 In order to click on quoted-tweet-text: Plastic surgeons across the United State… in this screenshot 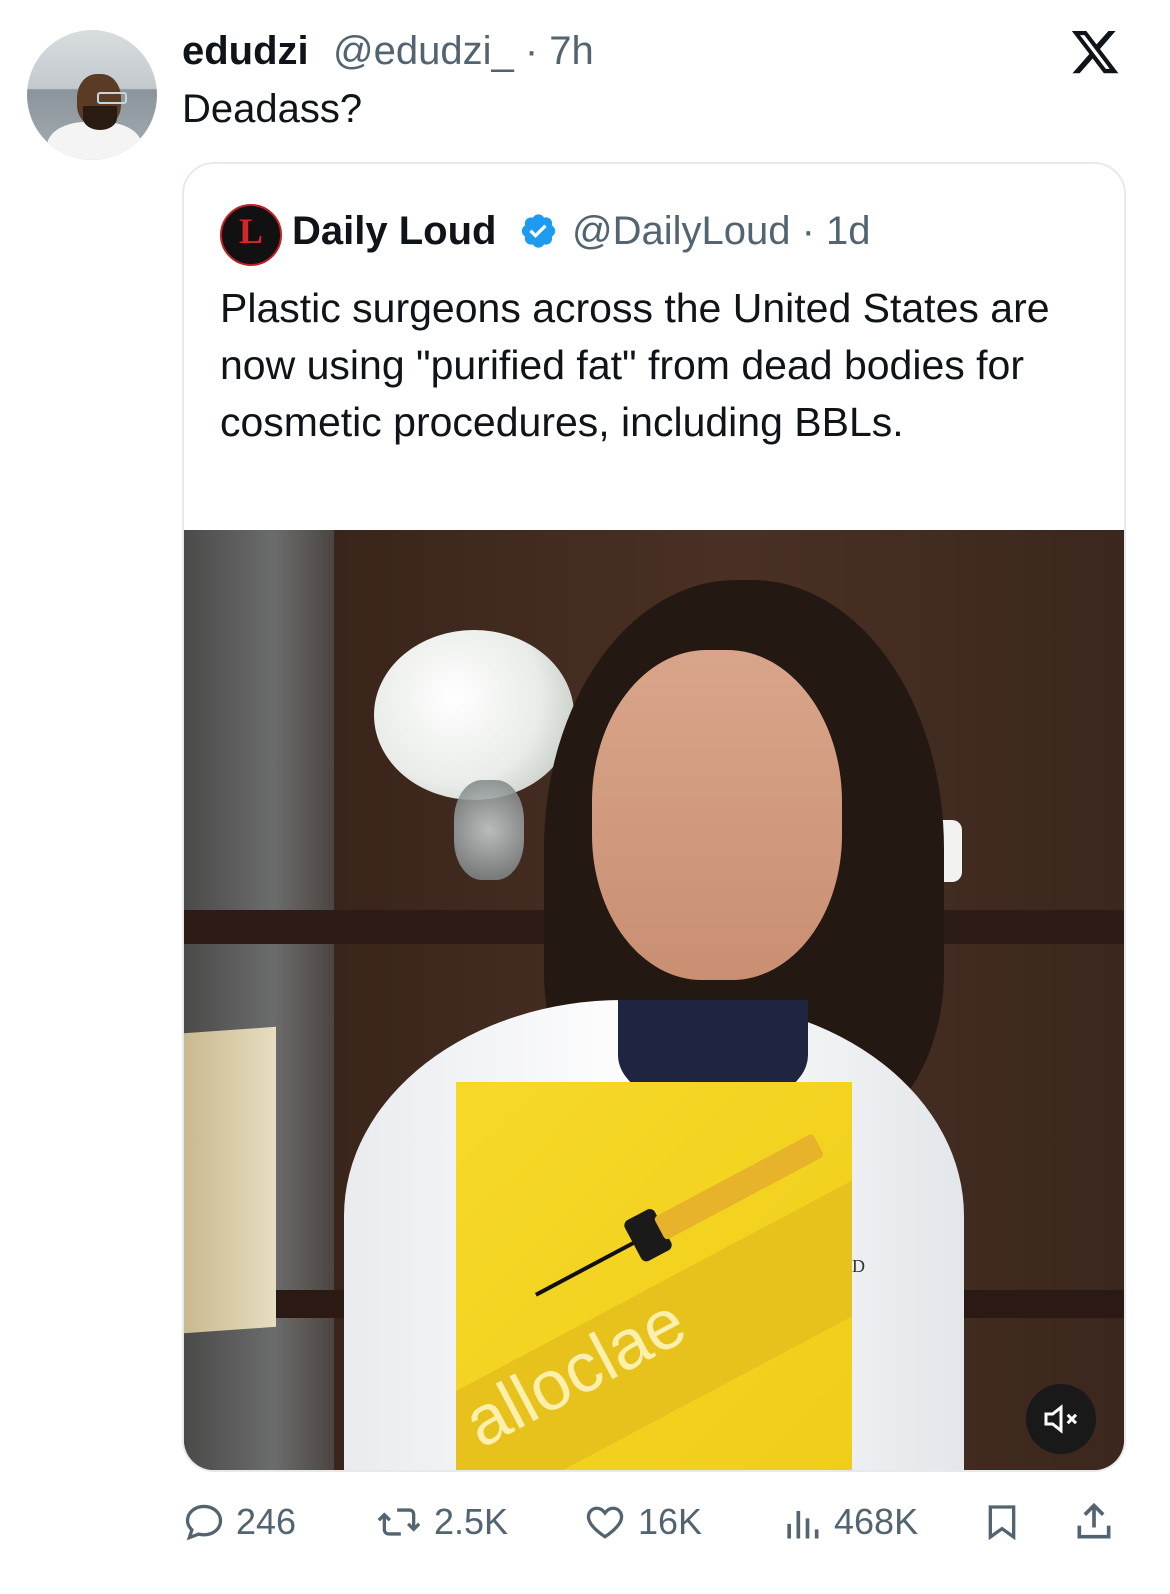, I will do `click(635, 365)`.